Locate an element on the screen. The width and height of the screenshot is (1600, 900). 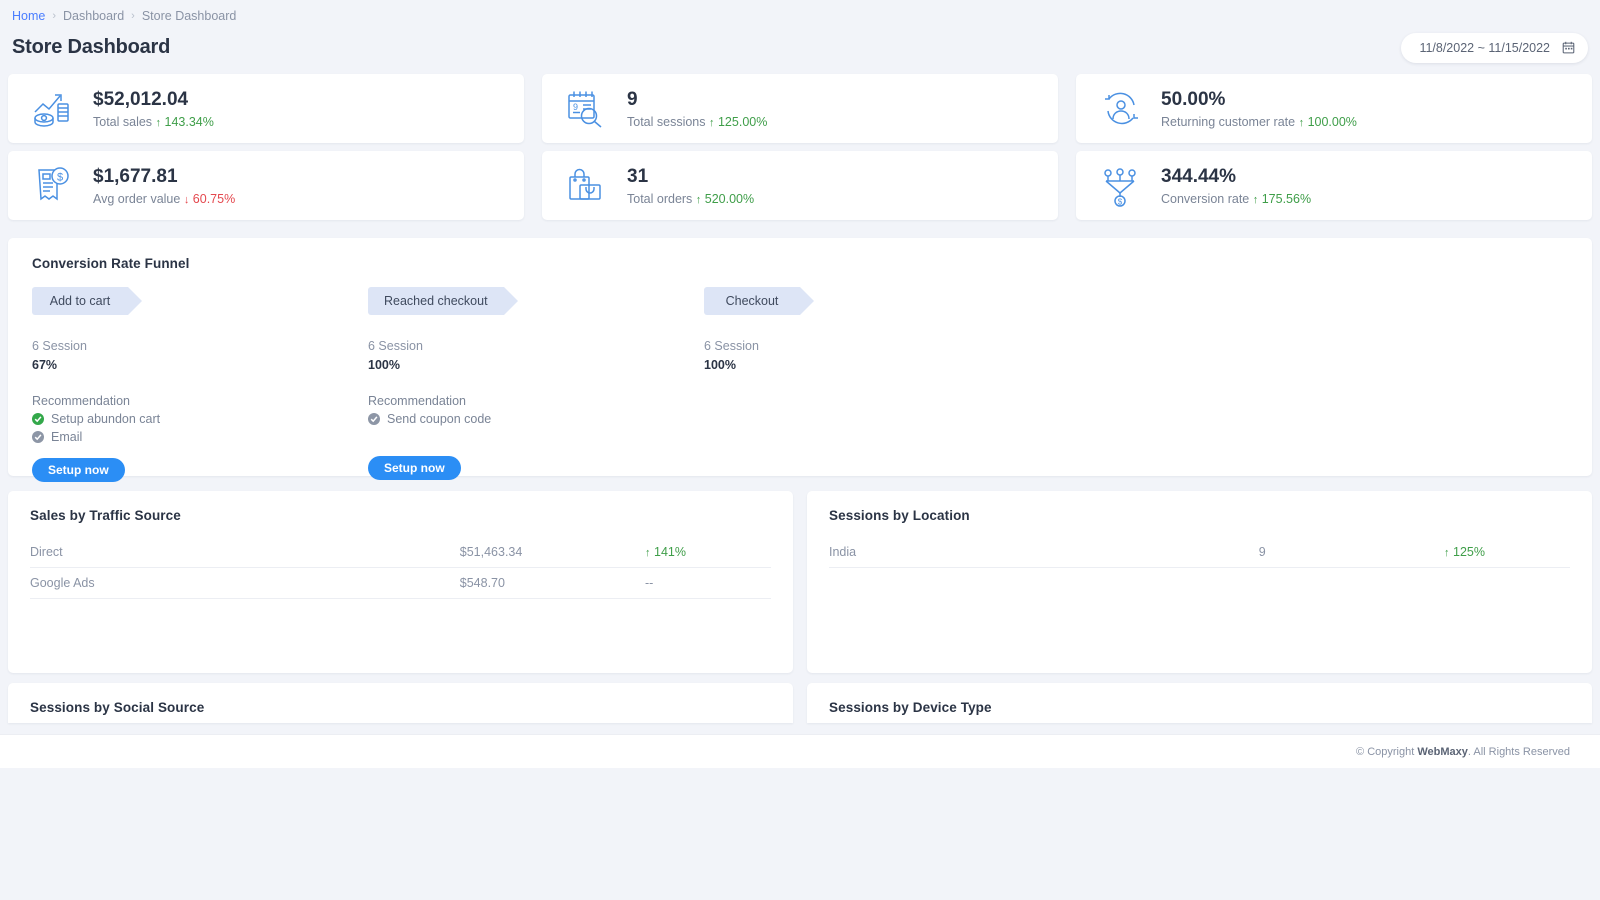
sessions-by-location-card: Sessions by Location India 9 ↑ 125% is located at coordinates (1199, 582).